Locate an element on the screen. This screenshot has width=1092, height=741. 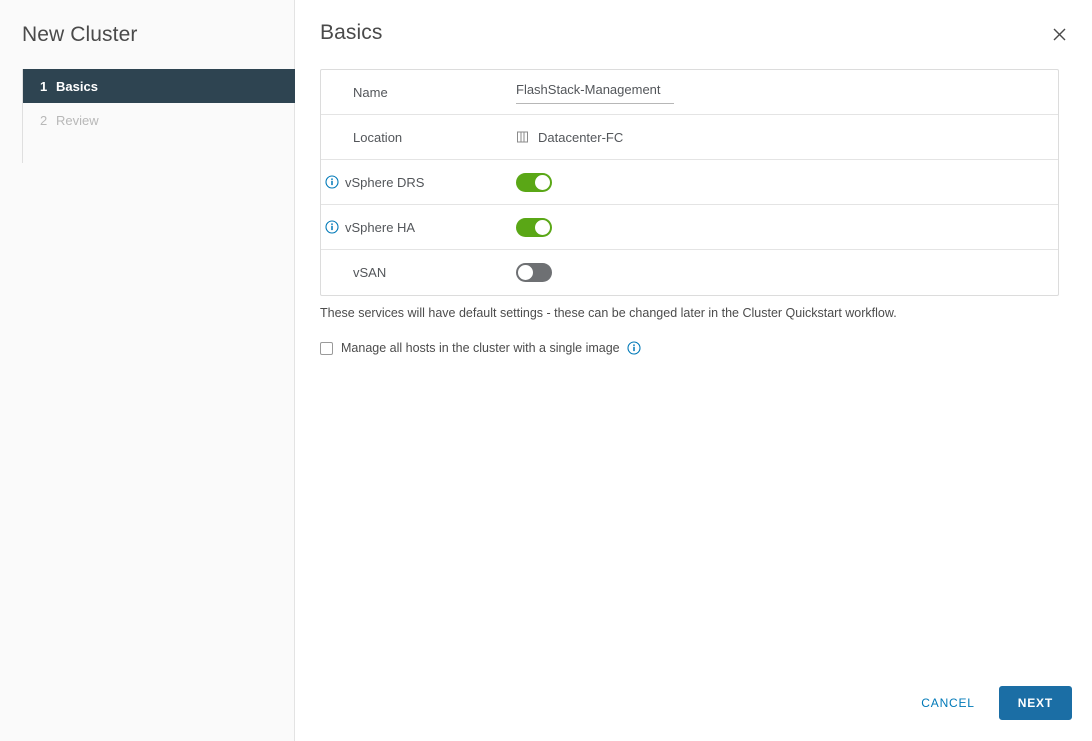
row-label: vSAN is located at coordinates (418, 272).